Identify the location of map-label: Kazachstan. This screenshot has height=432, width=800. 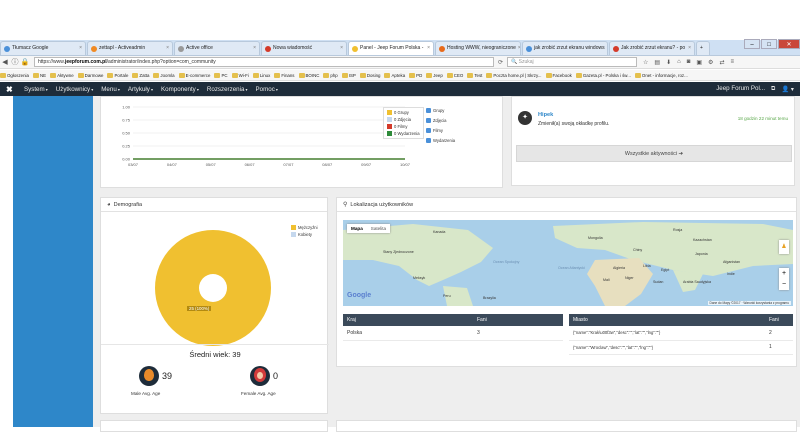
(702, 240).